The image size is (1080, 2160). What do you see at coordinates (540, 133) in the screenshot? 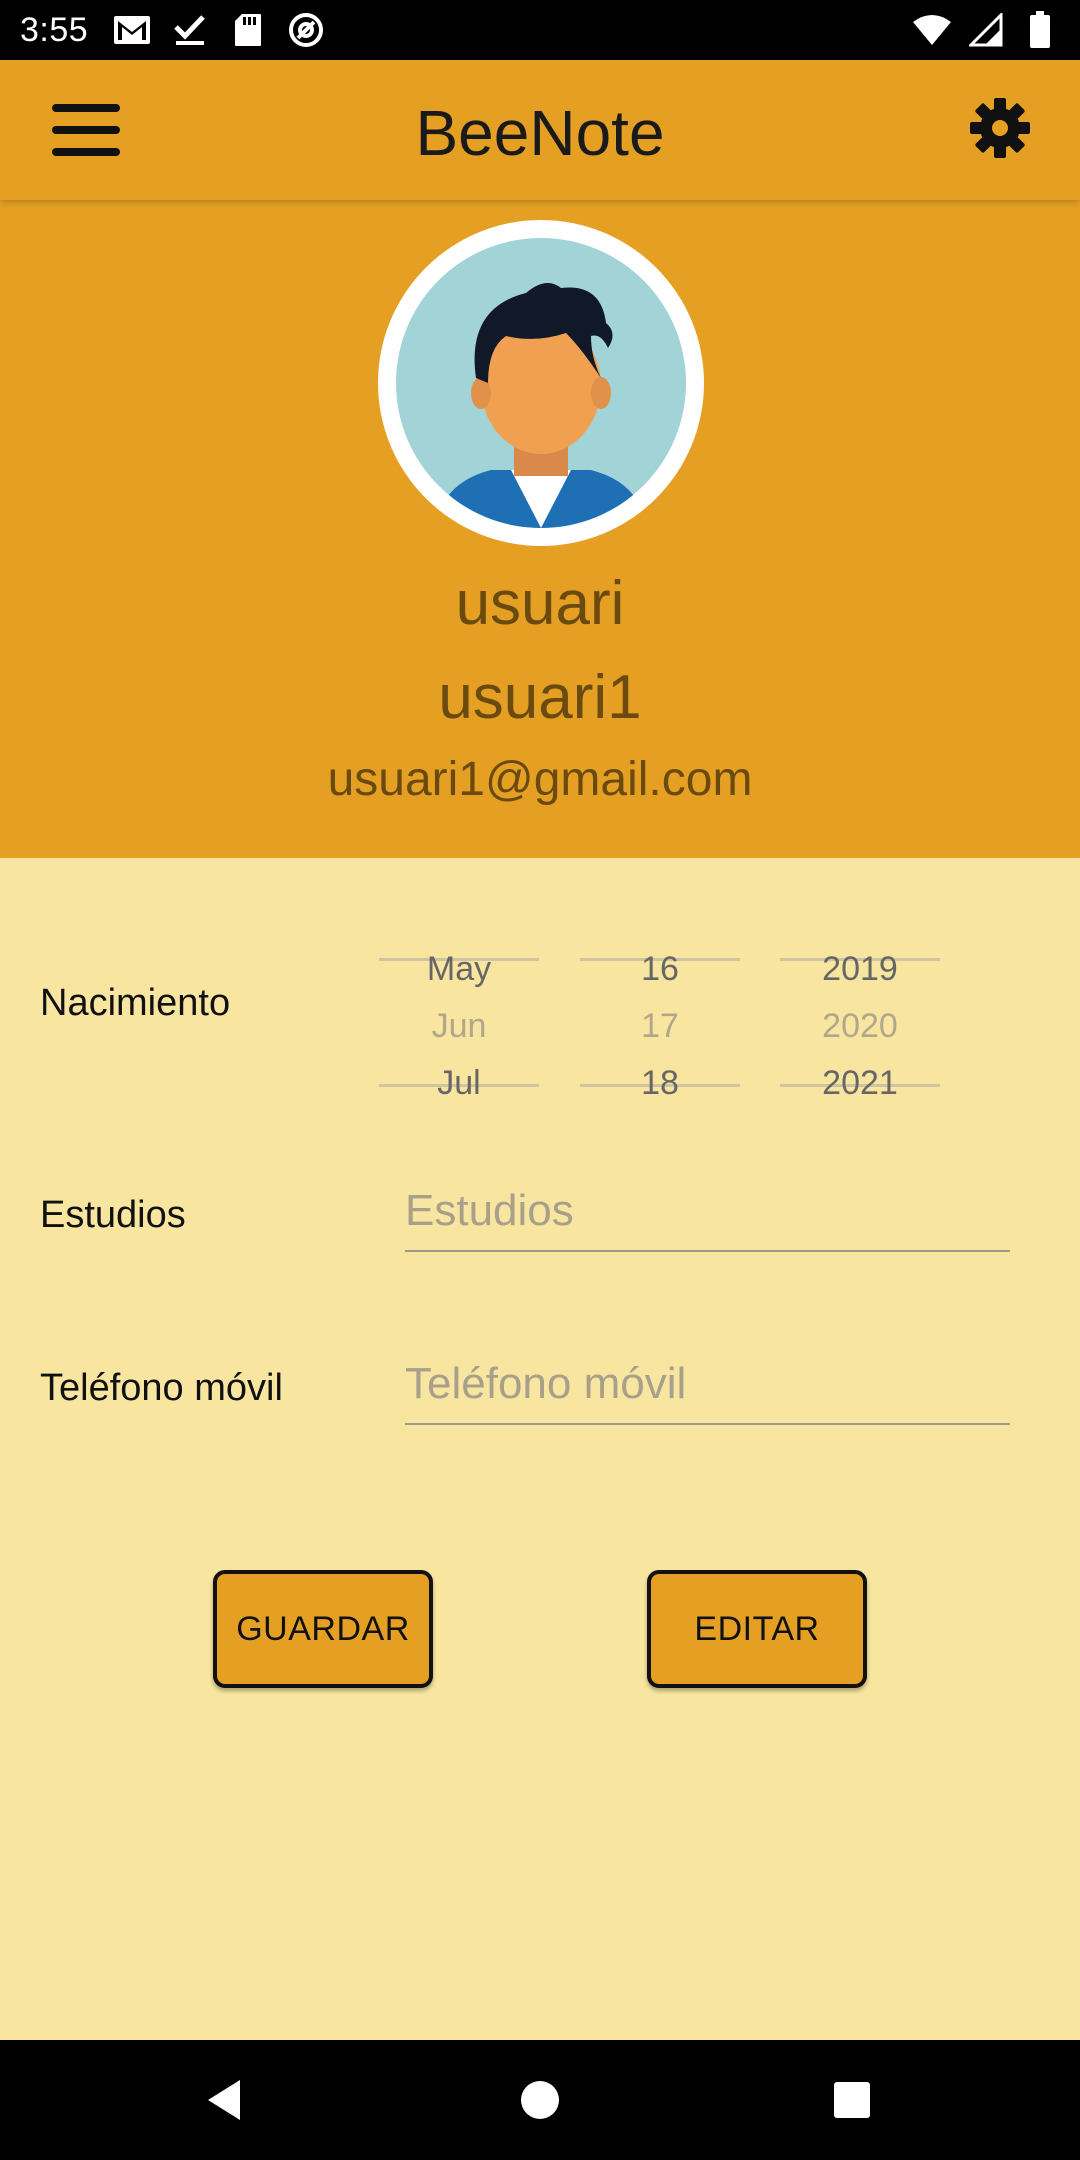
I see `app-title: BeeNote` at bounding box center [540, 133].